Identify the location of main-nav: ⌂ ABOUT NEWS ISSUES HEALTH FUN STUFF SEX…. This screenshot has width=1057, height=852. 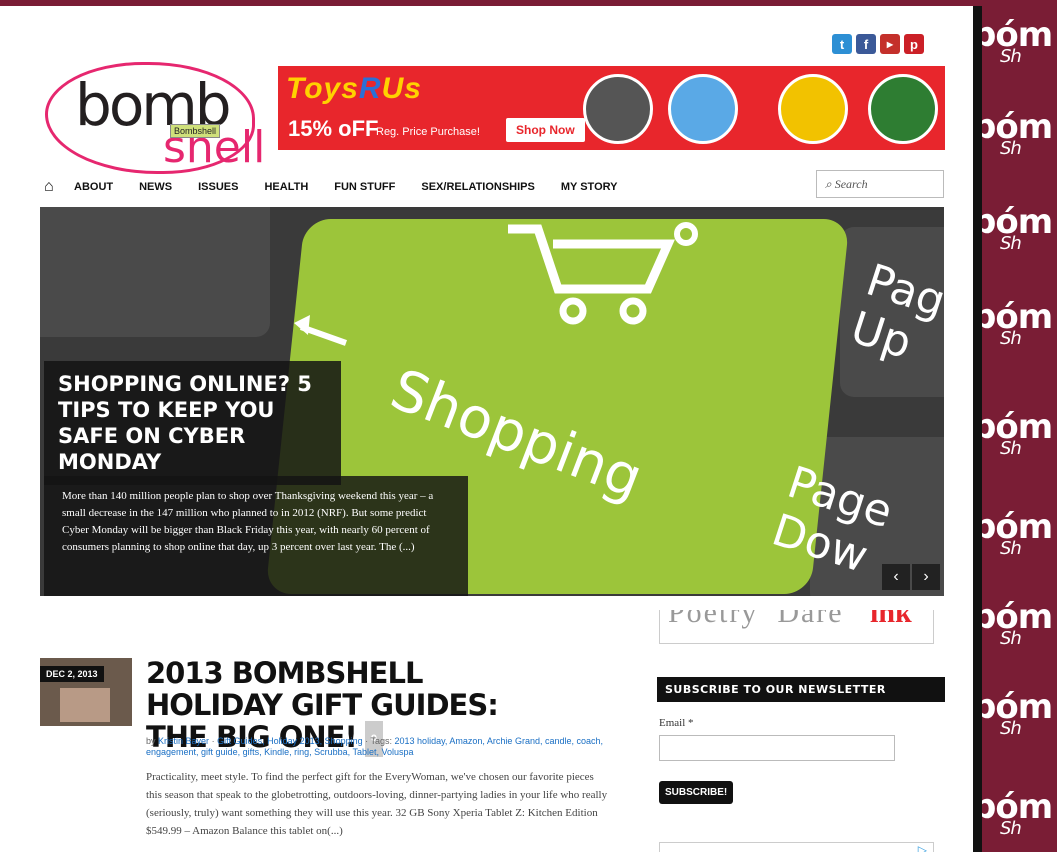
(344, 187).